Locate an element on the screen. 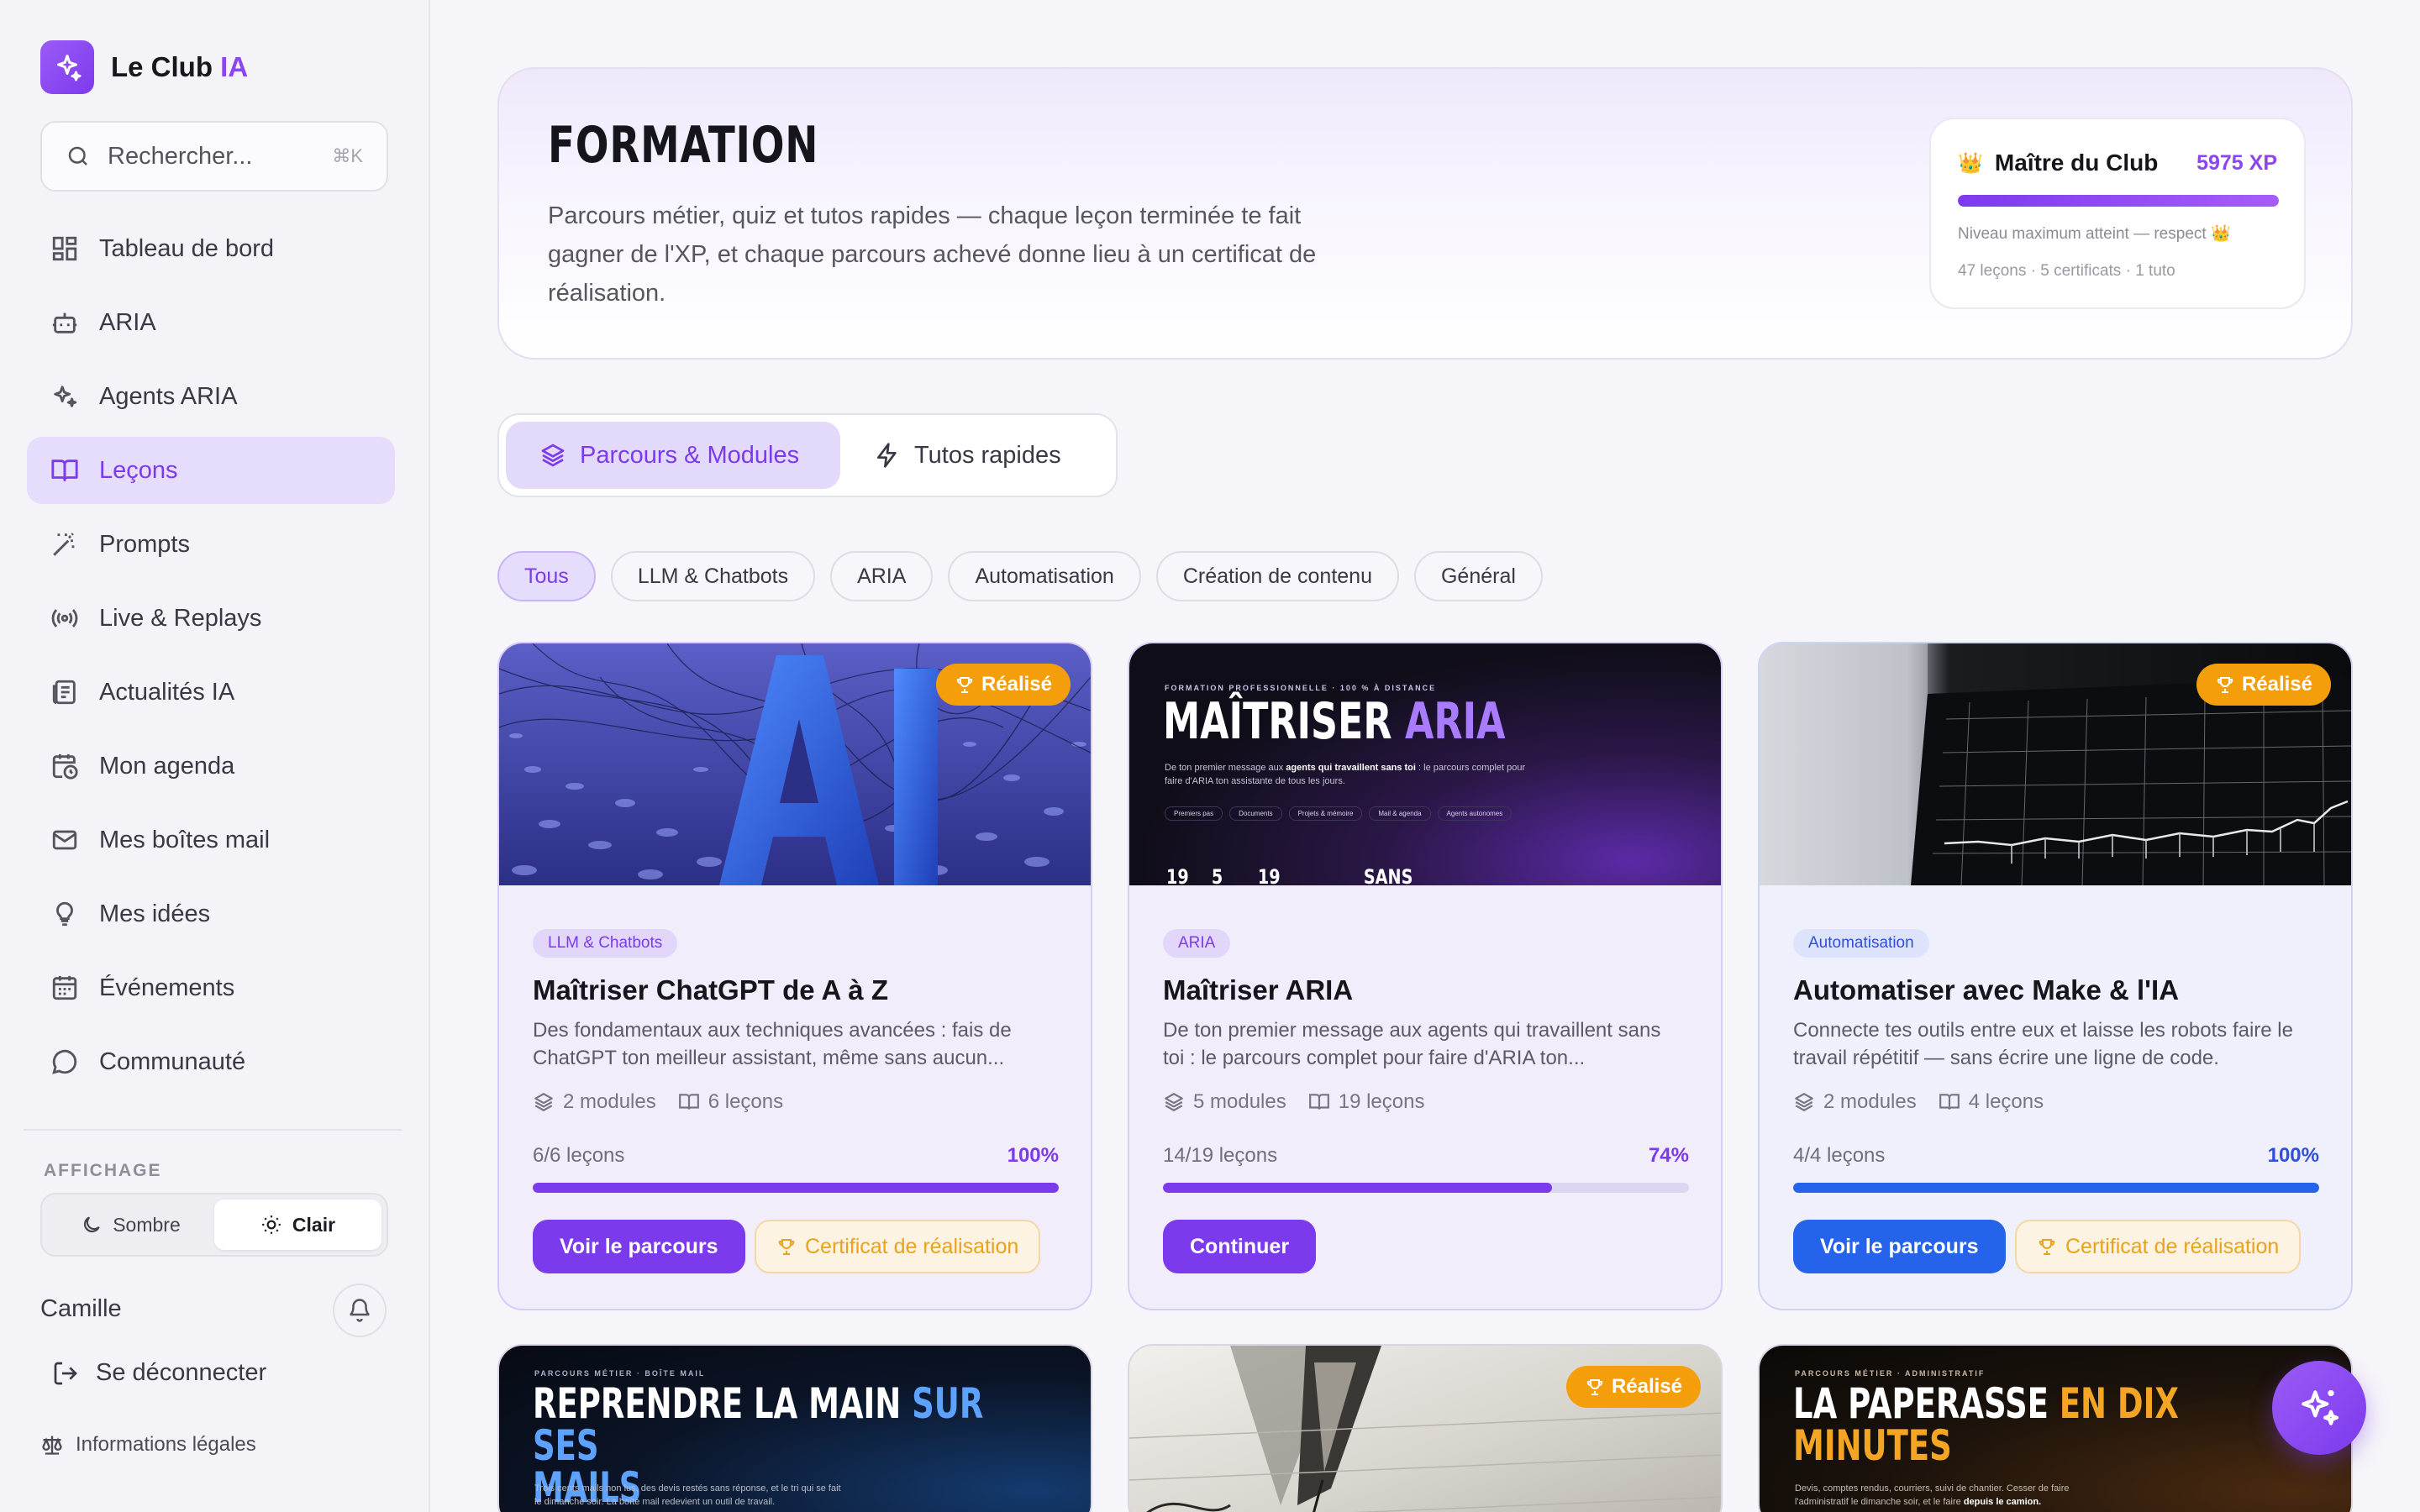 This screenshot has height=1512, width=2420. sidebar-item-mon-agenda: Mon agenda is located at coordinates (211, 766).